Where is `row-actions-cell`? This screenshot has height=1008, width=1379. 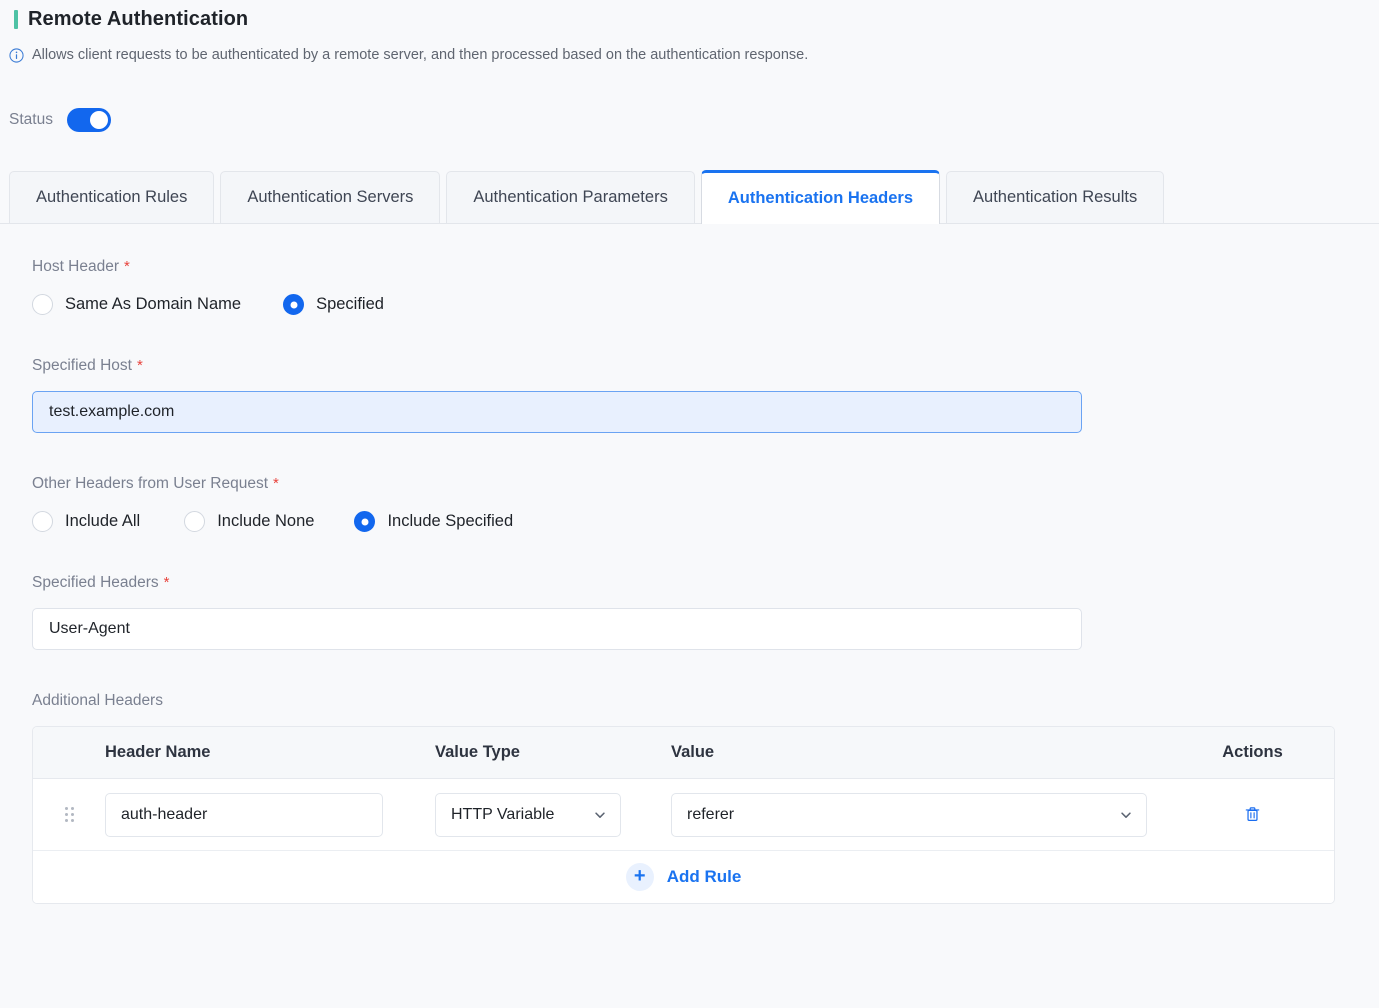 row-actions-cell is located at coordinates (1252, 814).